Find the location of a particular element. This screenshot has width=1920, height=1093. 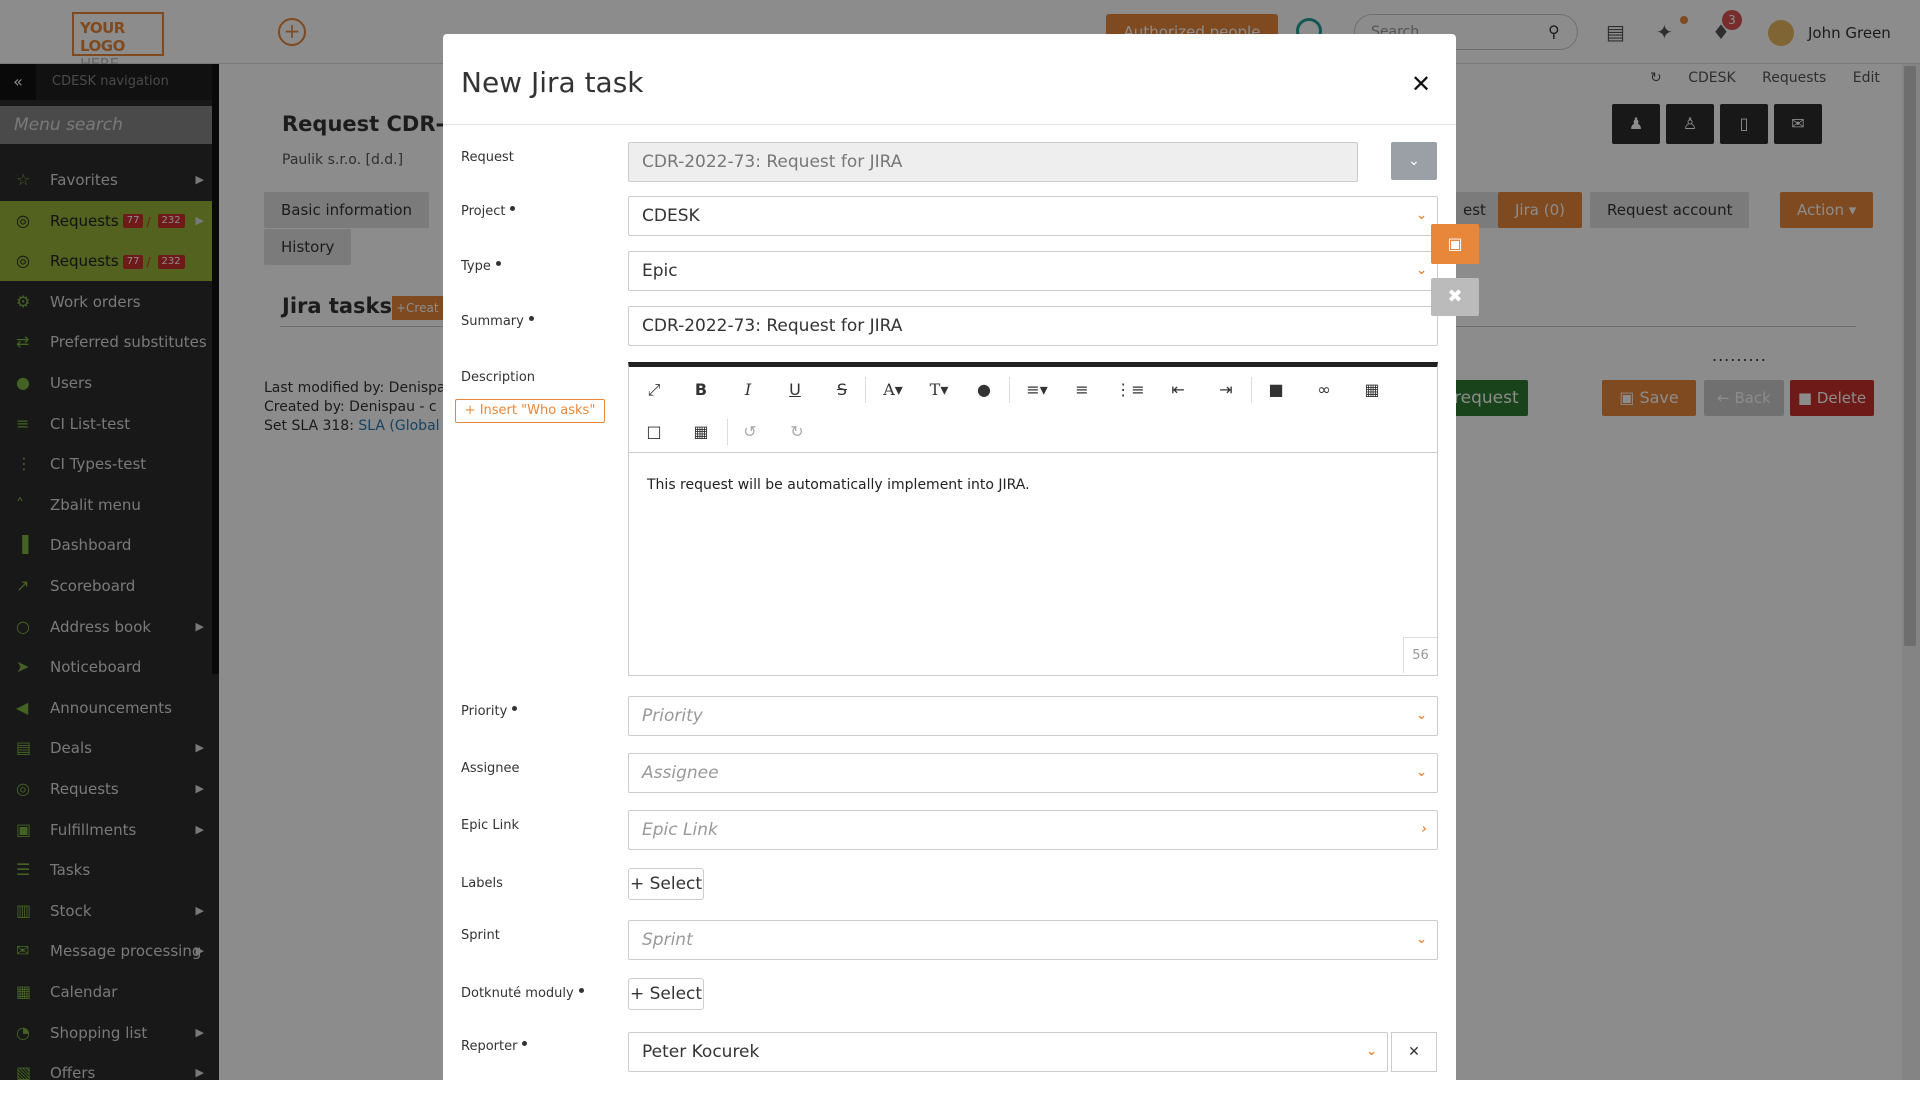

project-label: Project is located at coordinates (488, 211).